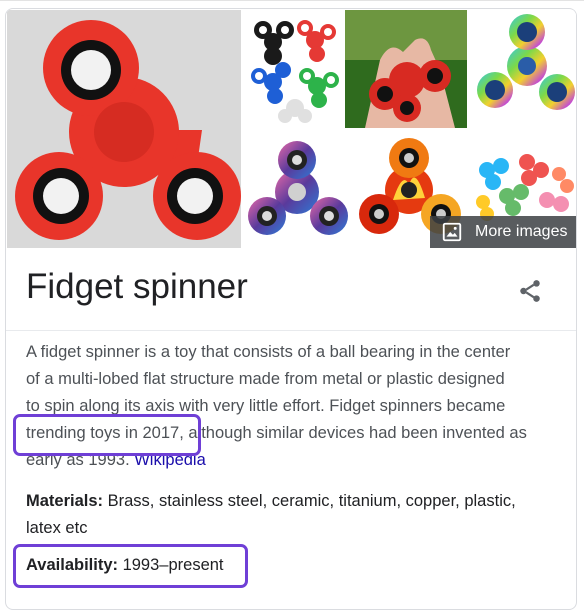  What do you see at coordinates (137, 286) in the screenshot?
I see `entity-title: Fidget spinner` at bounding box center [137, 286].